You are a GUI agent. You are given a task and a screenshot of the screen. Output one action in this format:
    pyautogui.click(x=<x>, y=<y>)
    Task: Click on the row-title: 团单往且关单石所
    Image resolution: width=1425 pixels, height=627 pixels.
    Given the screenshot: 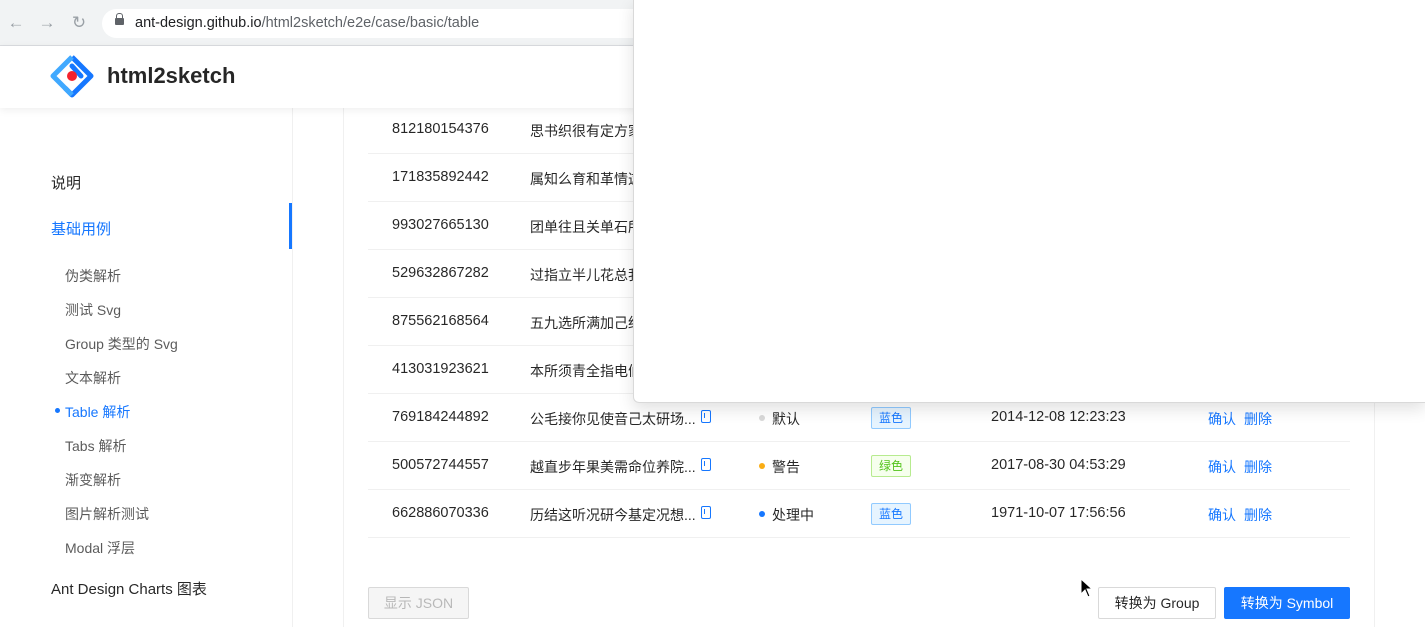 What is the action you would take?
    pyautogui.click(x=586, y=227)
    